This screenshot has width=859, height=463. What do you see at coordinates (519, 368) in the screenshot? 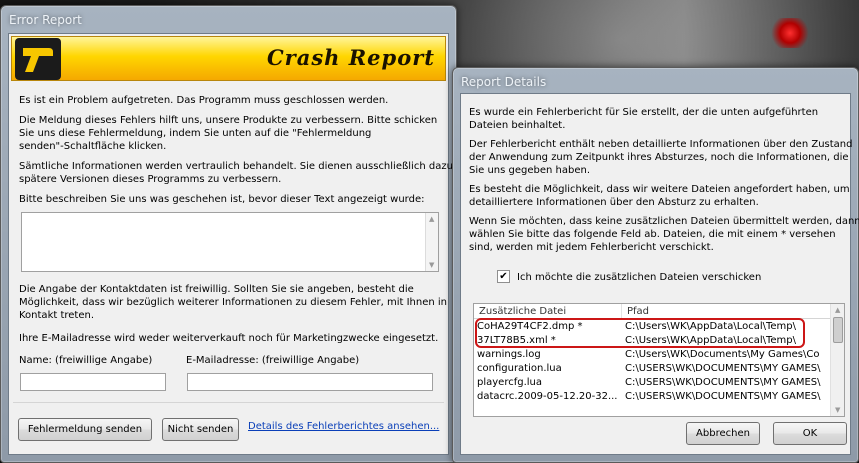
I see `file-name: configuration.lua` at bounding box center [519, 368].